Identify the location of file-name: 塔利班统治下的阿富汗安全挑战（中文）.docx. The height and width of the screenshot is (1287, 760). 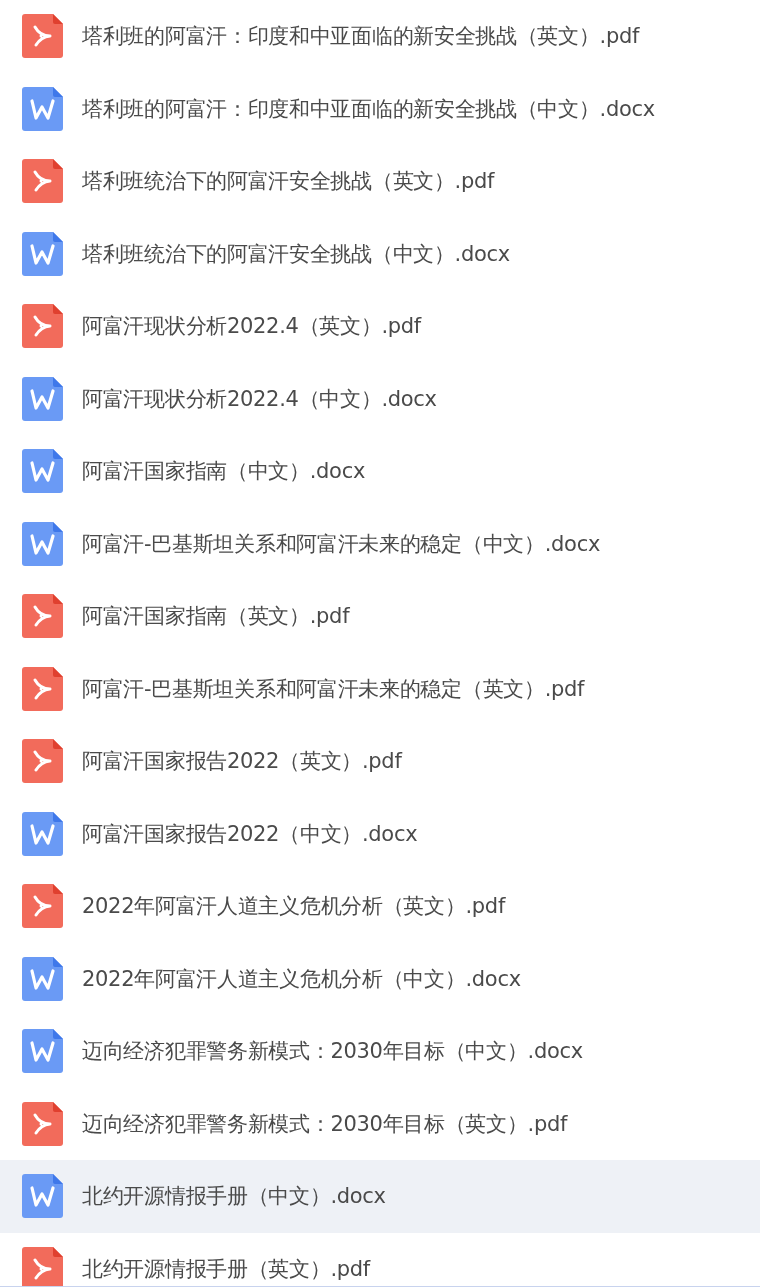
(296, 254).